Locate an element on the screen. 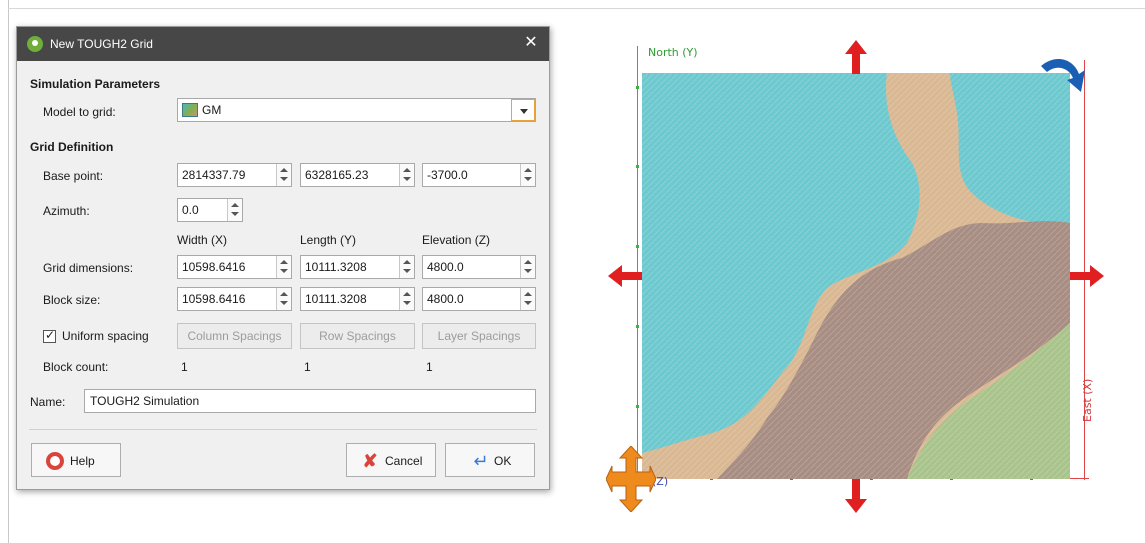 The height and width of the screenshot is (543, 1145). column-spacings-button: Column Spacings is located at coordinates (234, 336).